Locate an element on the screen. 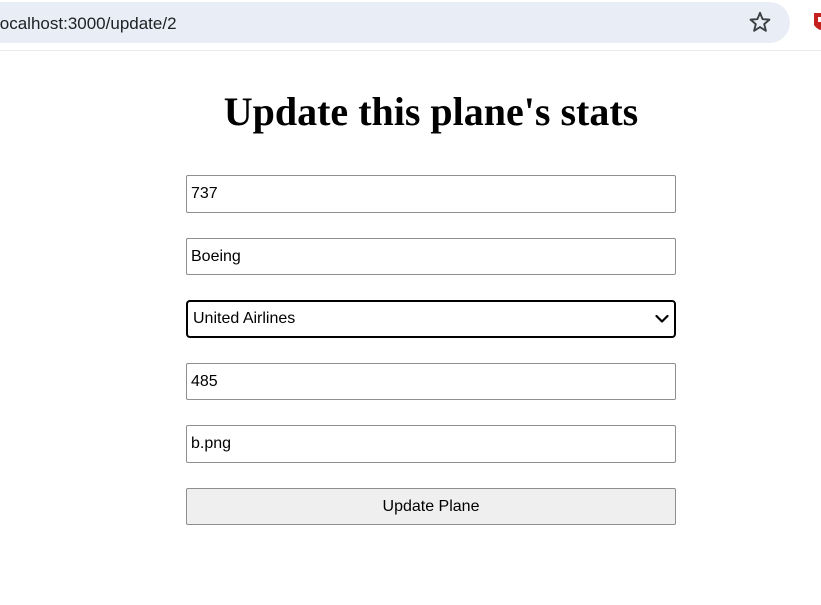 This screenshot has height=605, width=821. airline-select: United Airlines is located at coordinates (431, 319).